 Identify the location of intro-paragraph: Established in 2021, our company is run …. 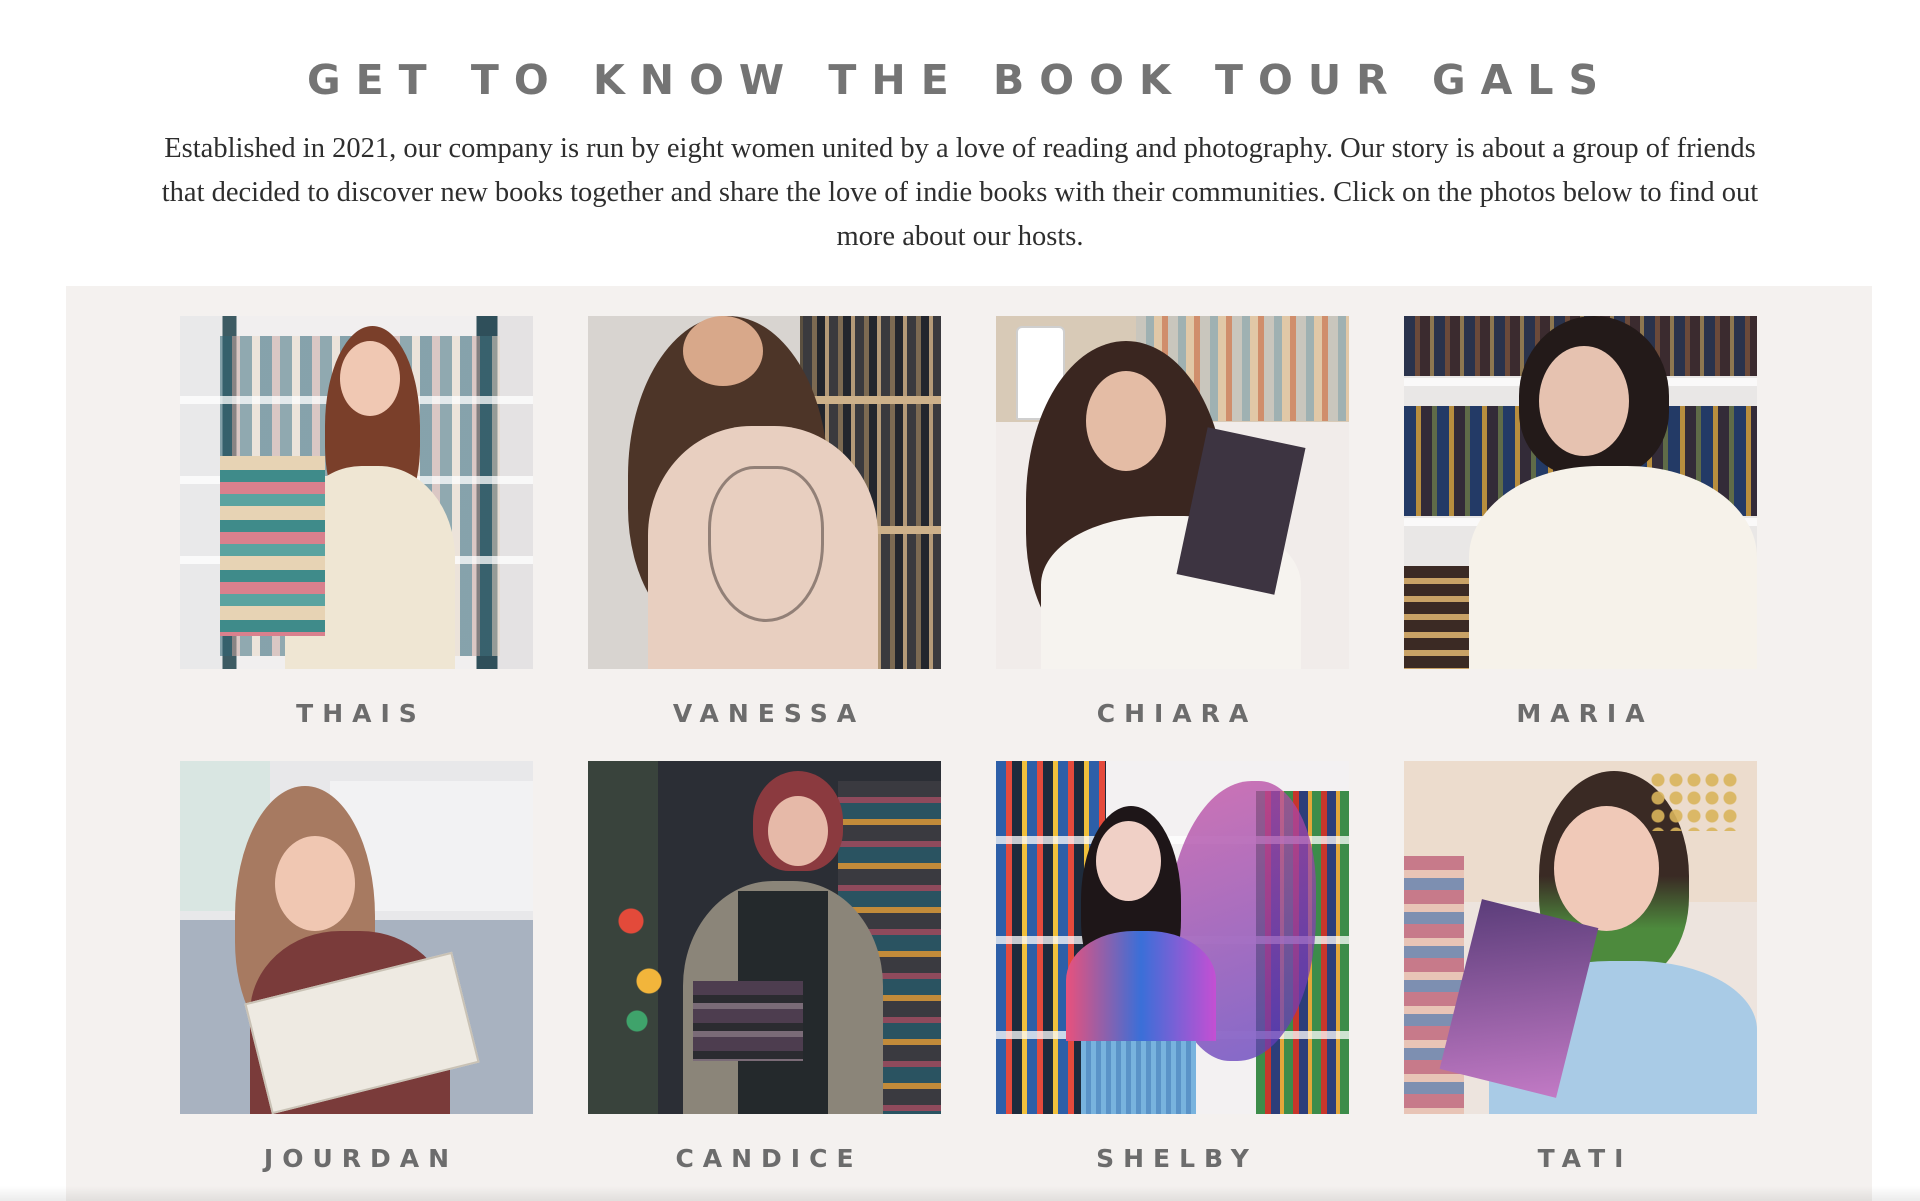
(960, 192).